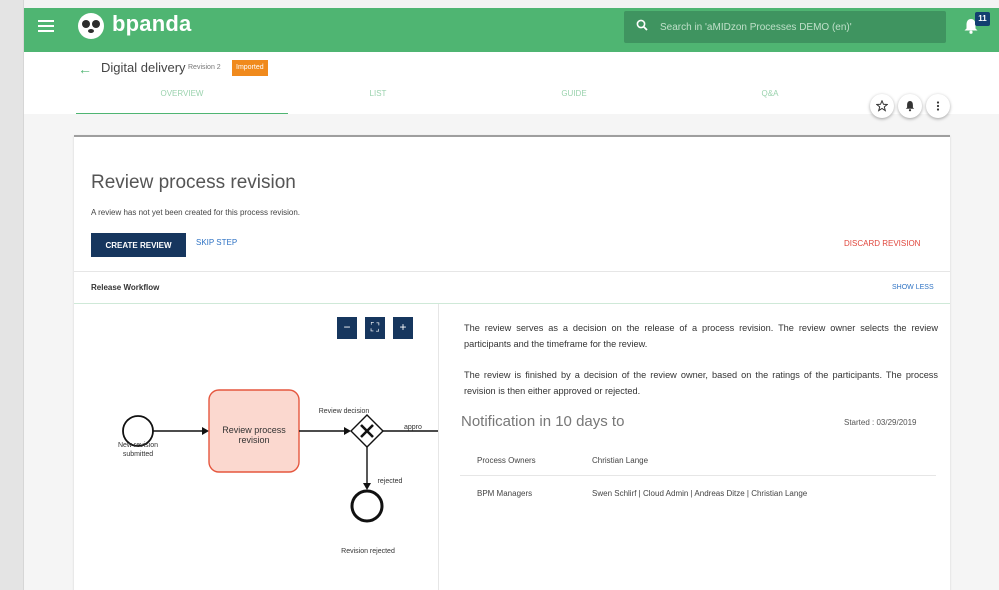  I want to click on search-box, so click(785, 27).